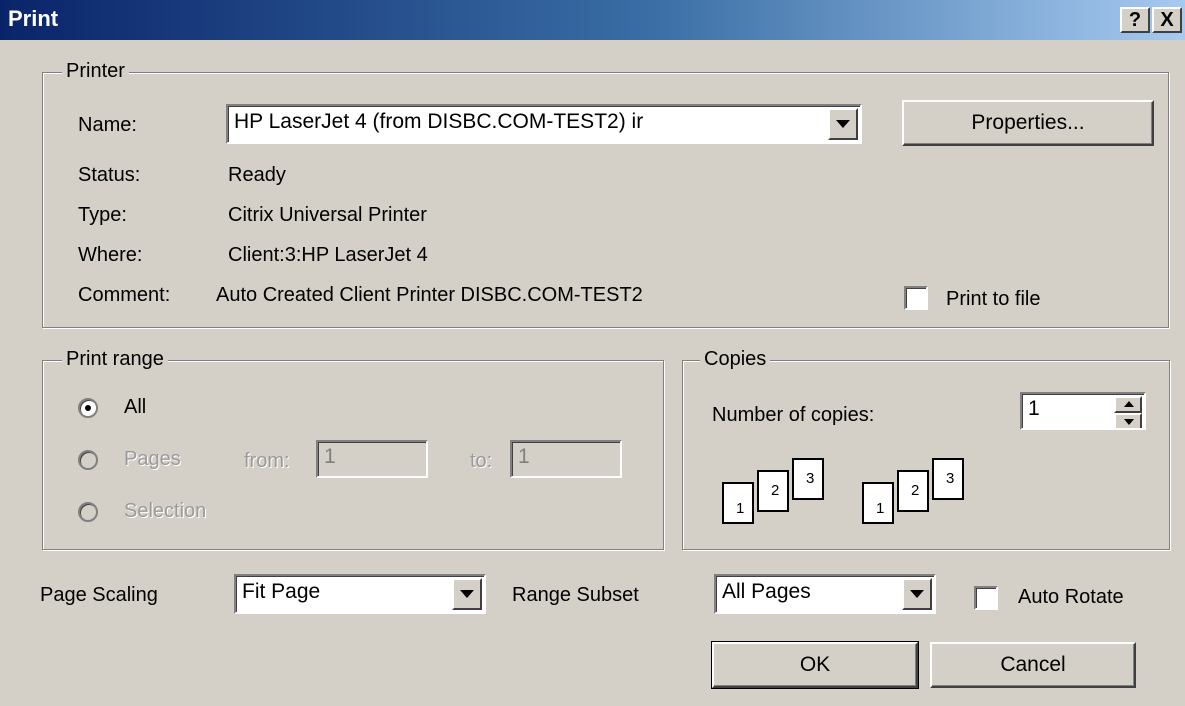 This screenshot has height=706, width=1185. Describe the element at coordinates (916, 298) in the screenshot. I see `print-to-file-checkbox` at that location.